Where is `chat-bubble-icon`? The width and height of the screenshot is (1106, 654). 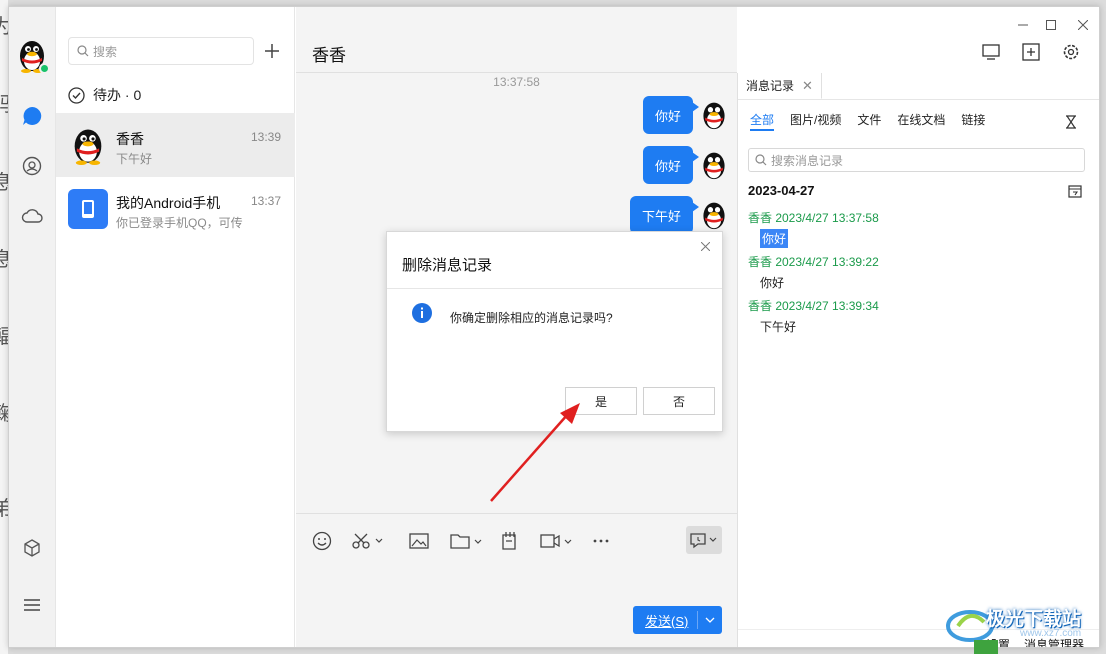 chat-bubble-icon is located at coordinates (32, 116).